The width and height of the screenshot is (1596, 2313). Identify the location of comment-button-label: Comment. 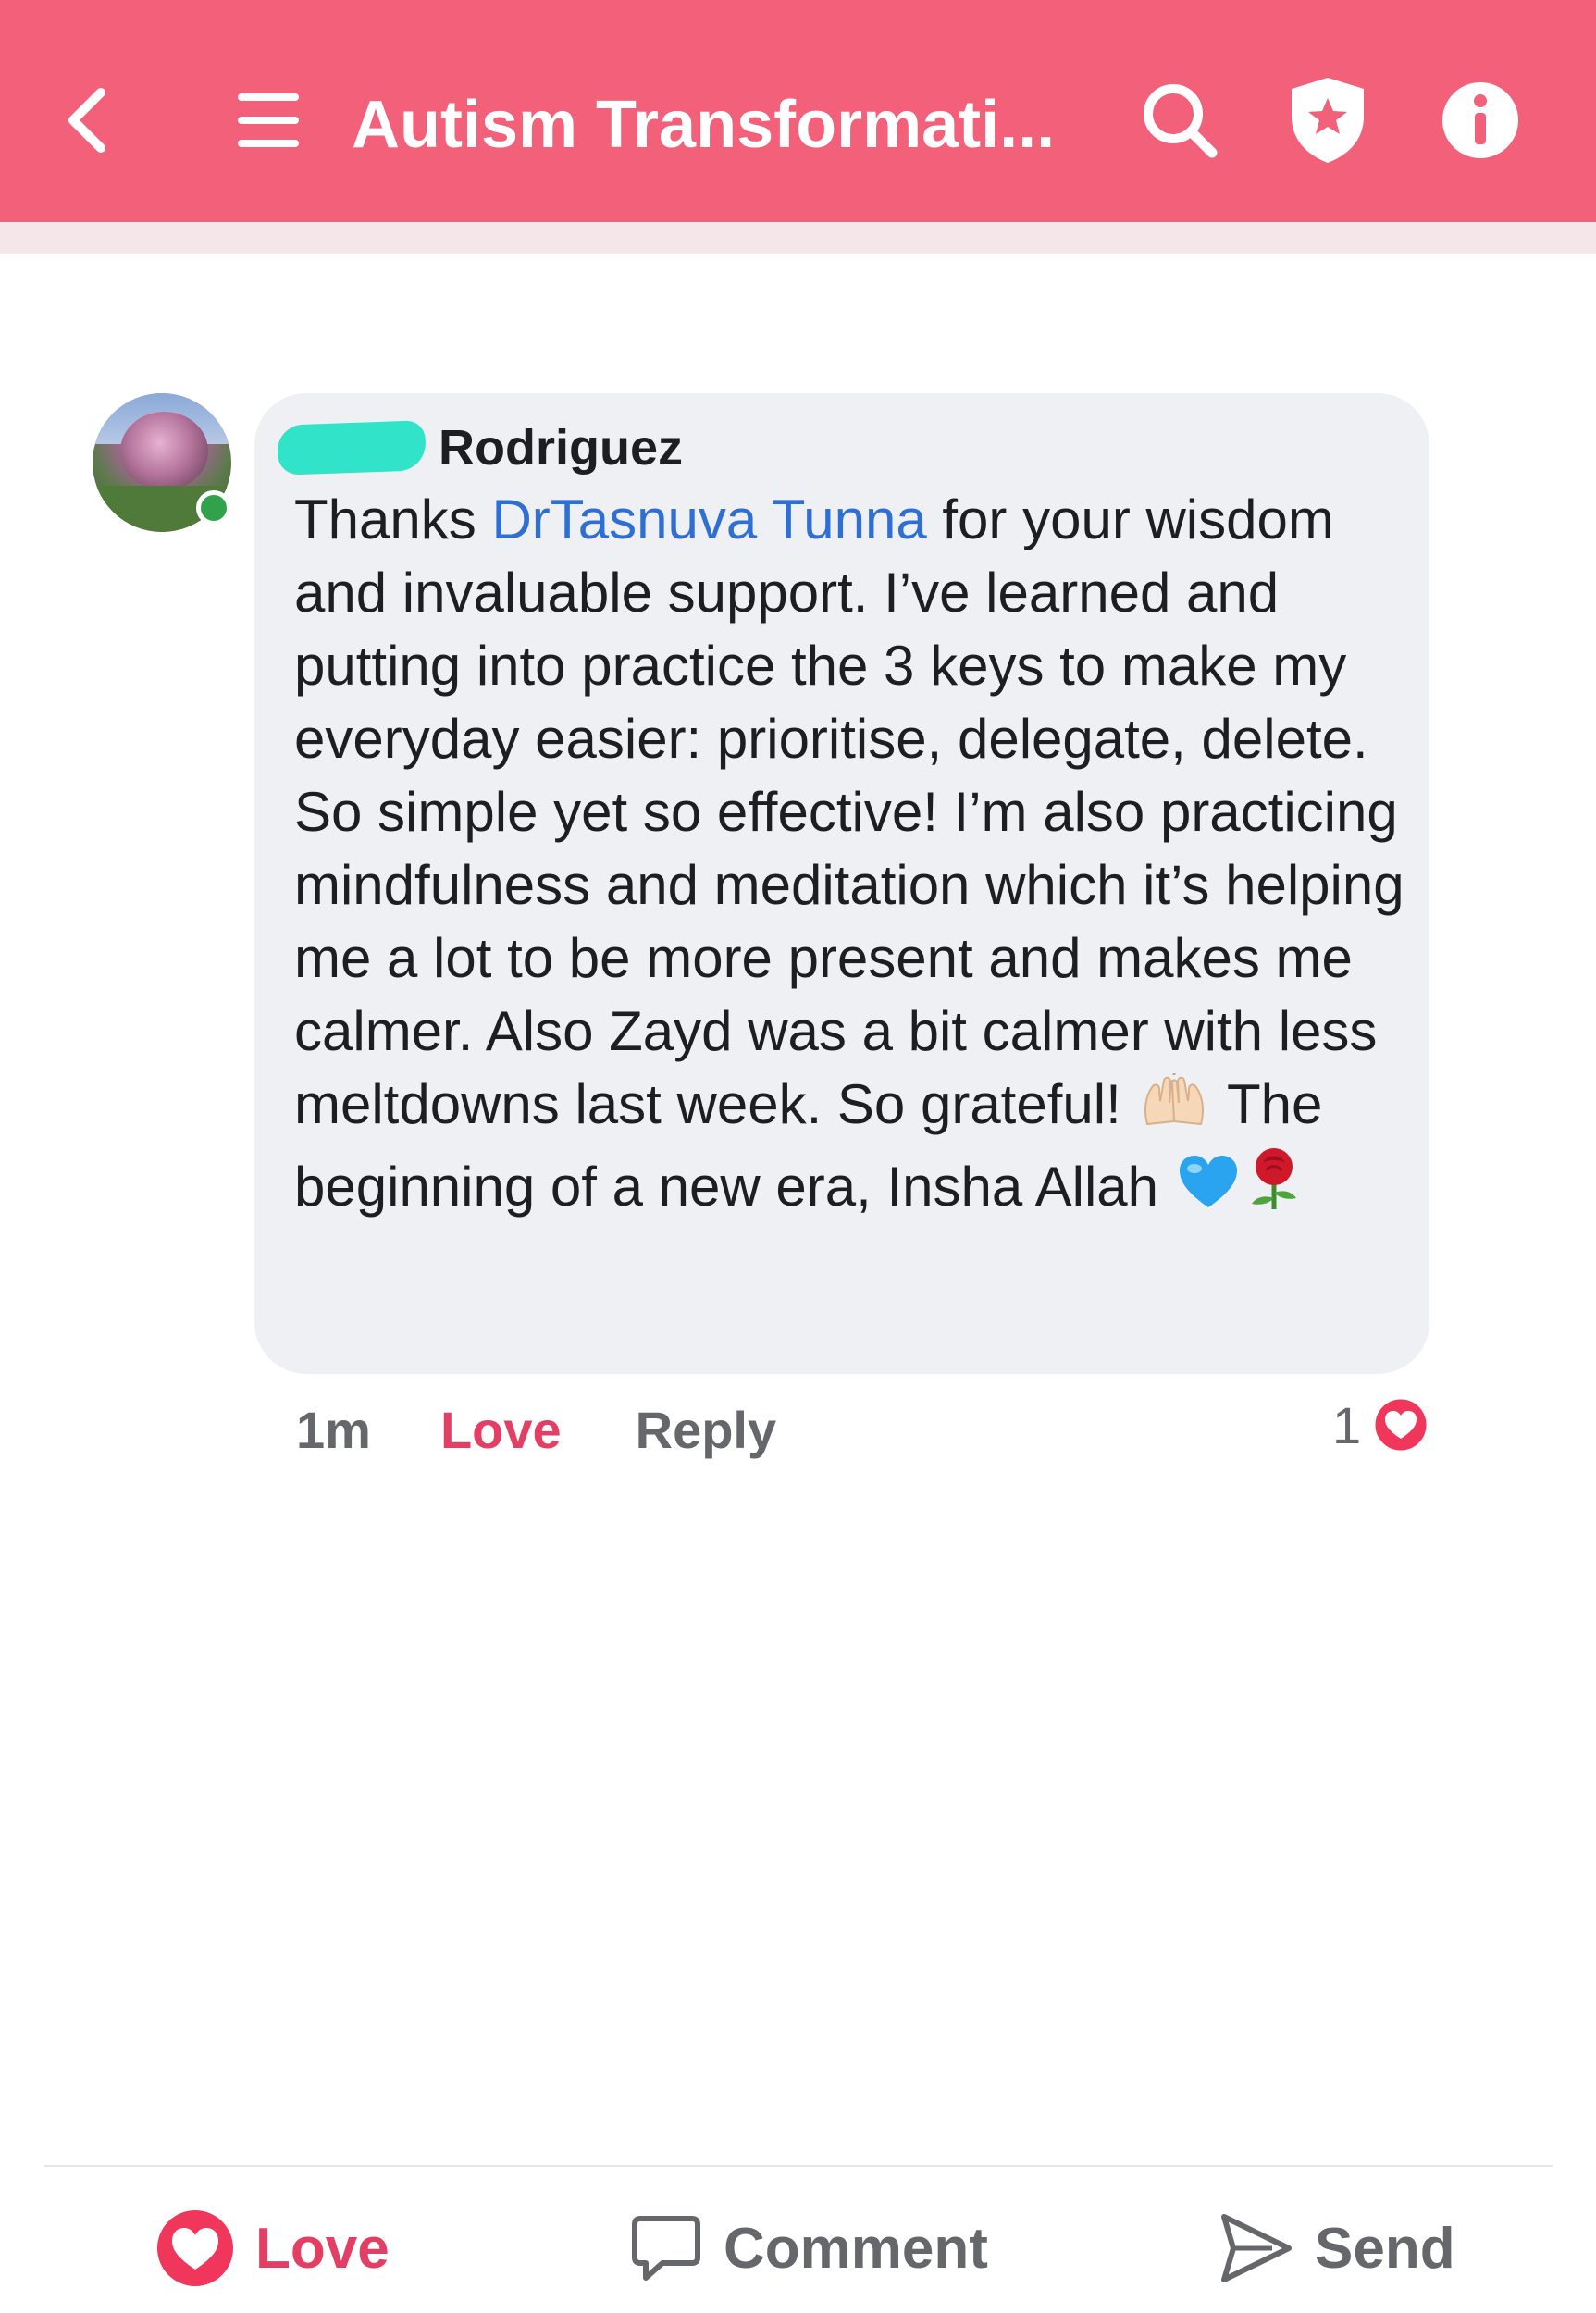
(856, 2248).